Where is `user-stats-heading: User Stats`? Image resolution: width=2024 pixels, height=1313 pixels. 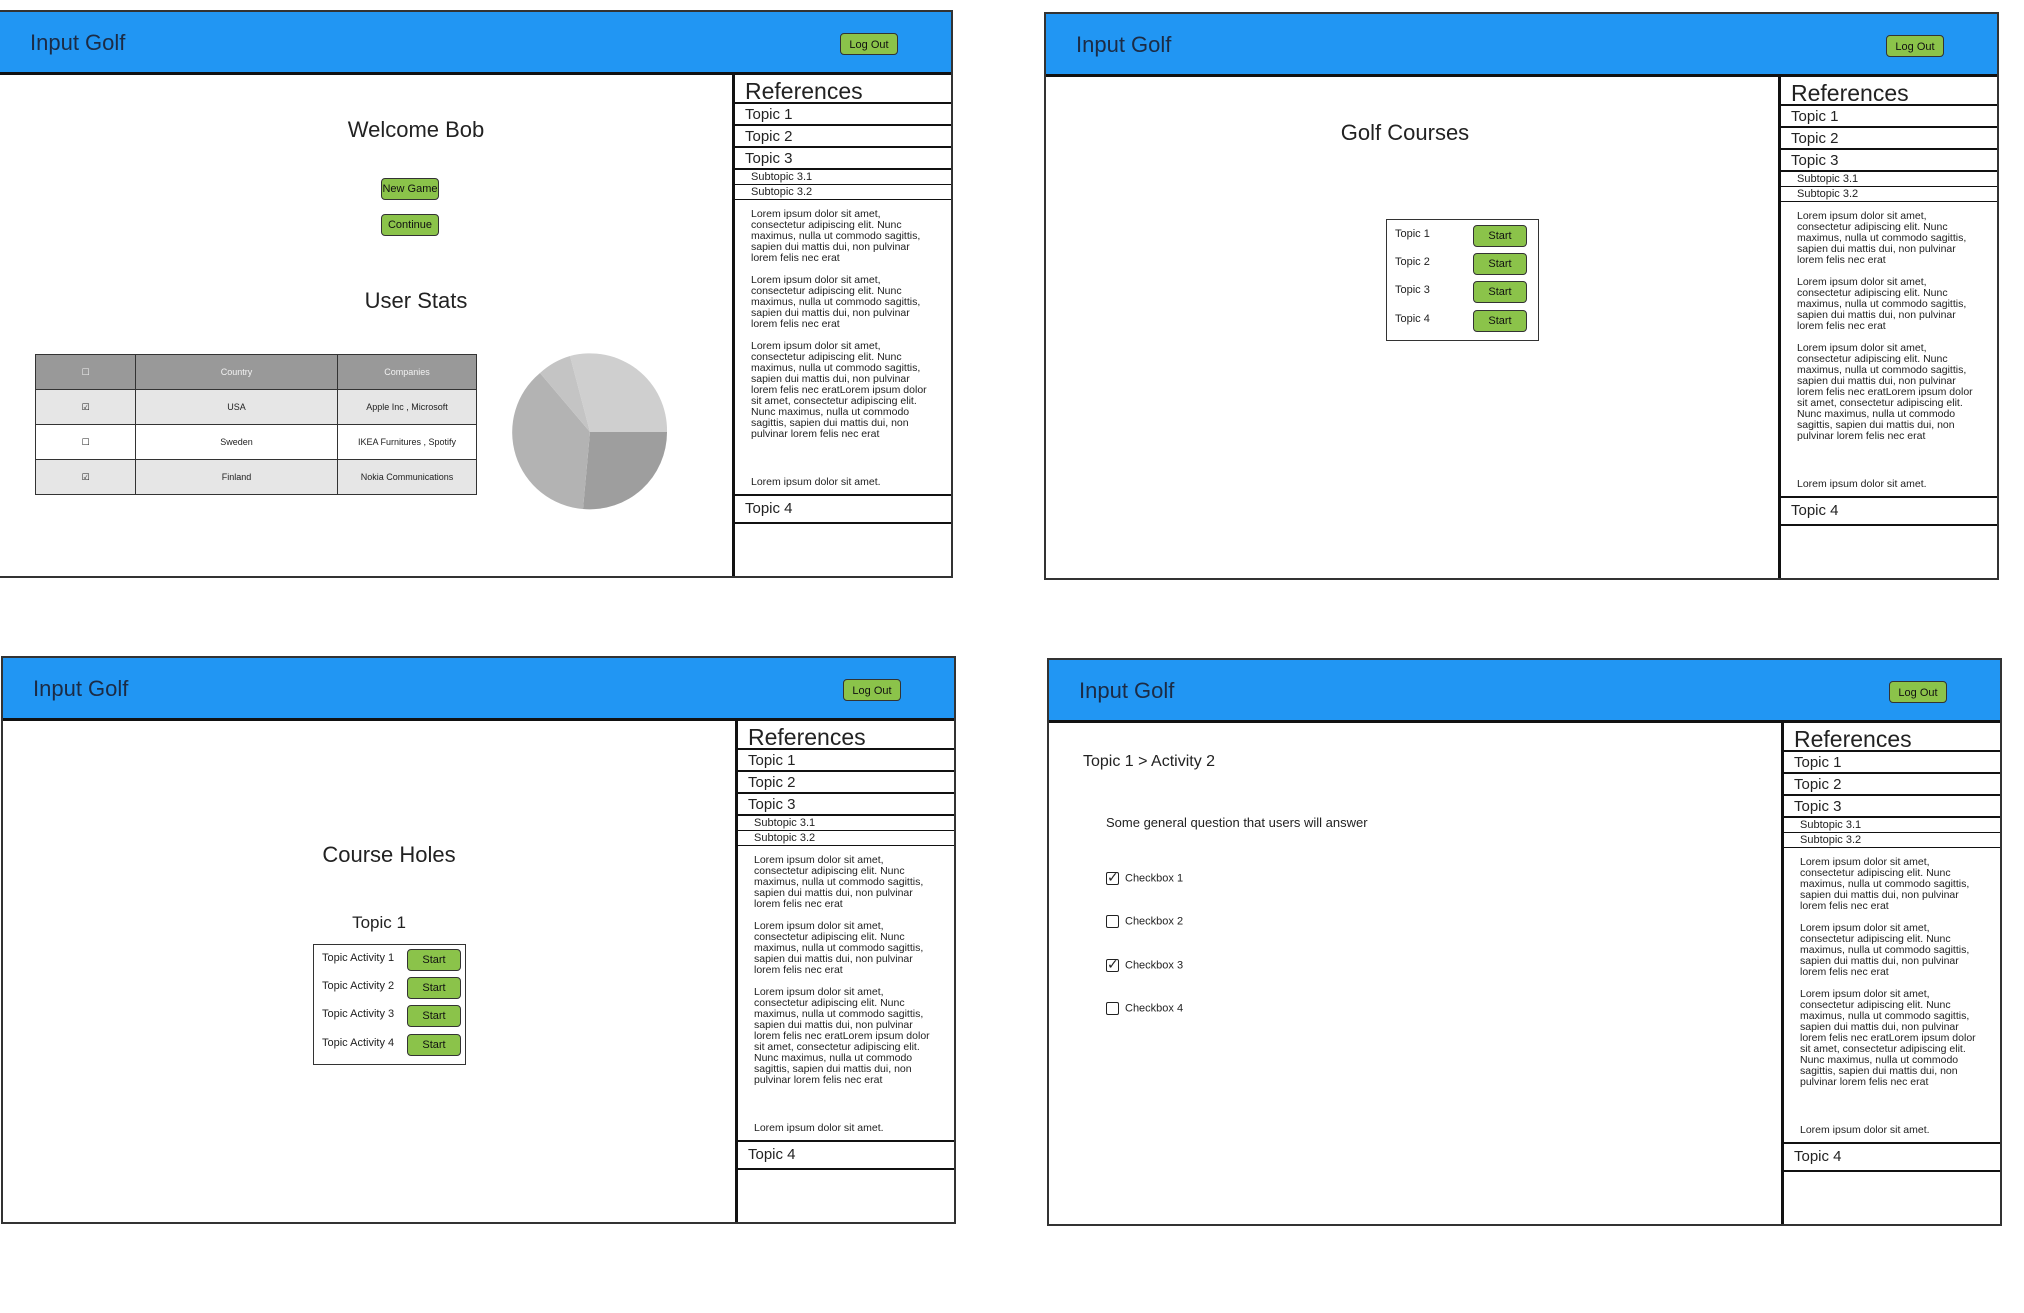 user-stats-heading: User Stats is located at coordinates (416, 300).